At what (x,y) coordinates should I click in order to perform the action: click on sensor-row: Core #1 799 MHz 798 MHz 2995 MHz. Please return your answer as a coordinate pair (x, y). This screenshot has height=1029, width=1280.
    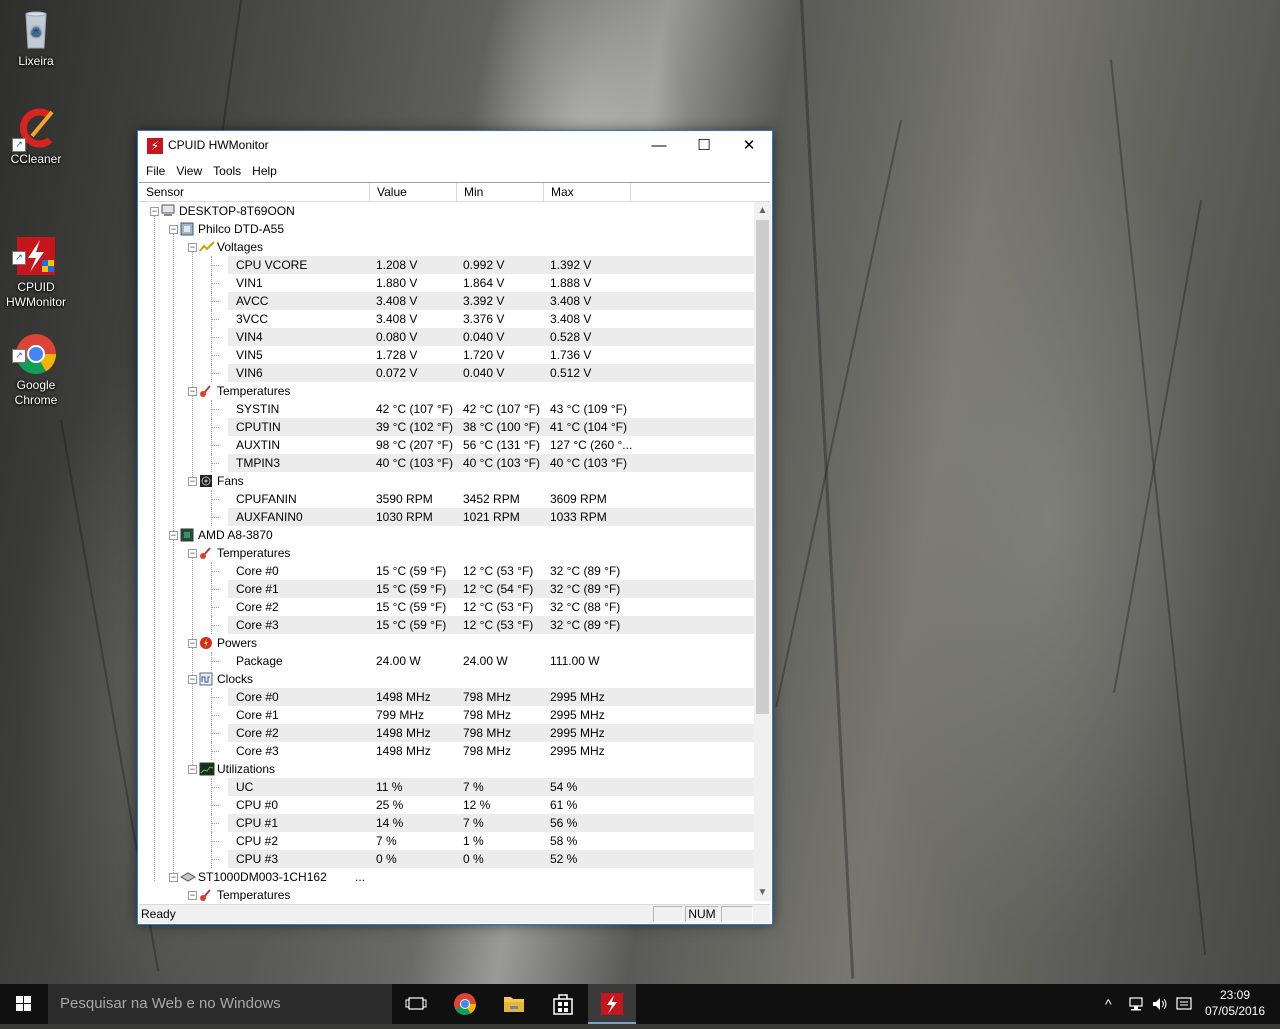
    Looking at the image, I should click on (446, 715).